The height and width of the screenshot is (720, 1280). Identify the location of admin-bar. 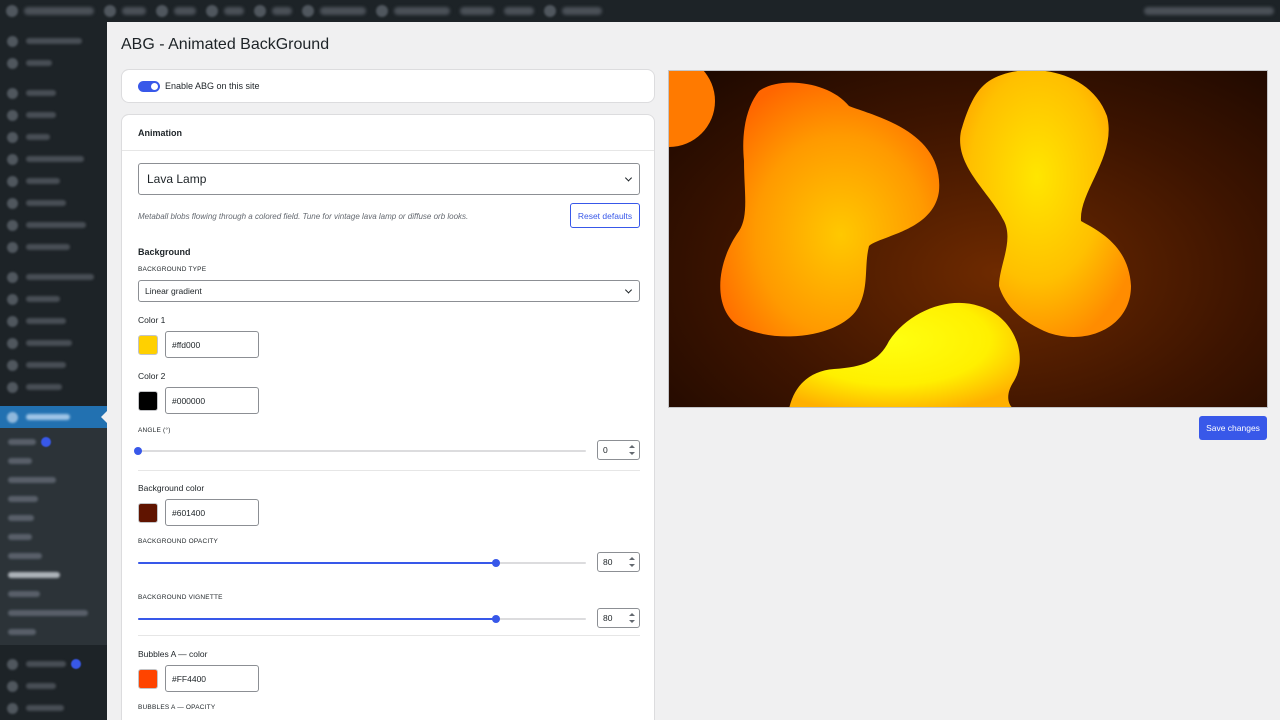
(640, 11).